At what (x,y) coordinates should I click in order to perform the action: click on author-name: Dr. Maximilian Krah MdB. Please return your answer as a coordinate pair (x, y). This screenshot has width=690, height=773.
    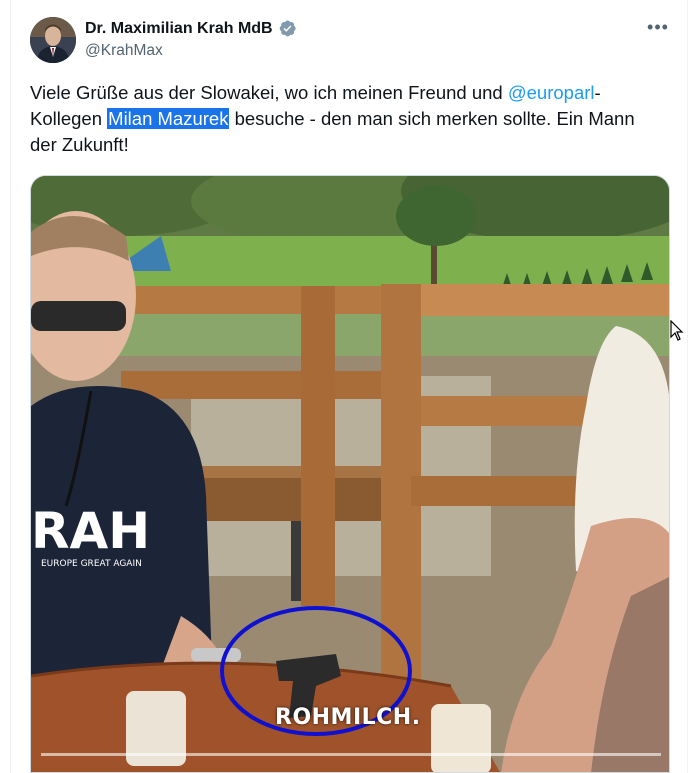
    Looking at the image, I should click on (179, 29).